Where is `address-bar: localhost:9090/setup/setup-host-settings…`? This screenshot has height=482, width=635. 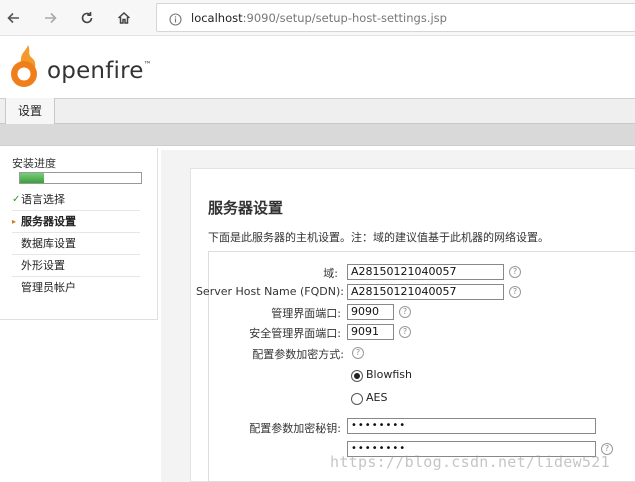
address-bar: localhost:9090/setup/setup-host-settings… is located at coordinates (395, 17).